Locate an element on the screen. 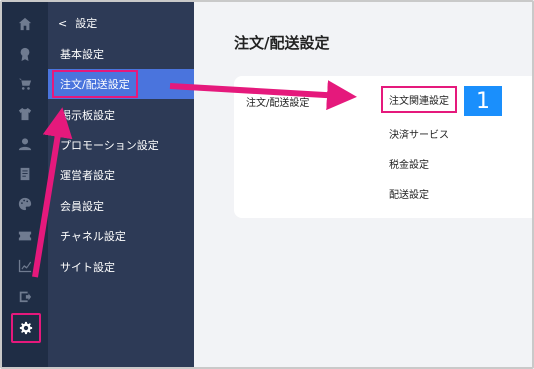 This screenshot has height=369, width=534. back-label: 設定 is located at coordinates (86, 23).